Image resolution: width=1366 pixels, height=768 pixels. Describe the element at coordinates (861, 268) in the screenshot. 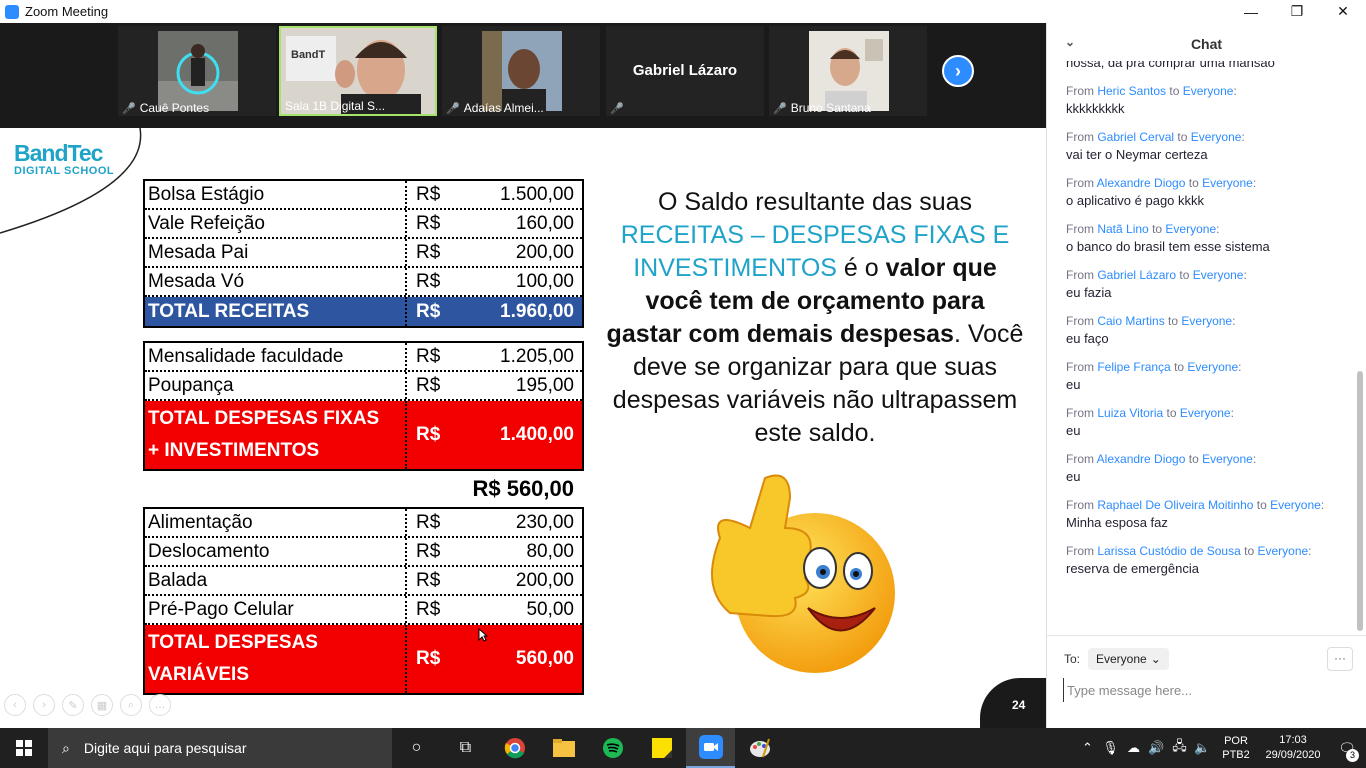

I see `text-part: é o` at that location.